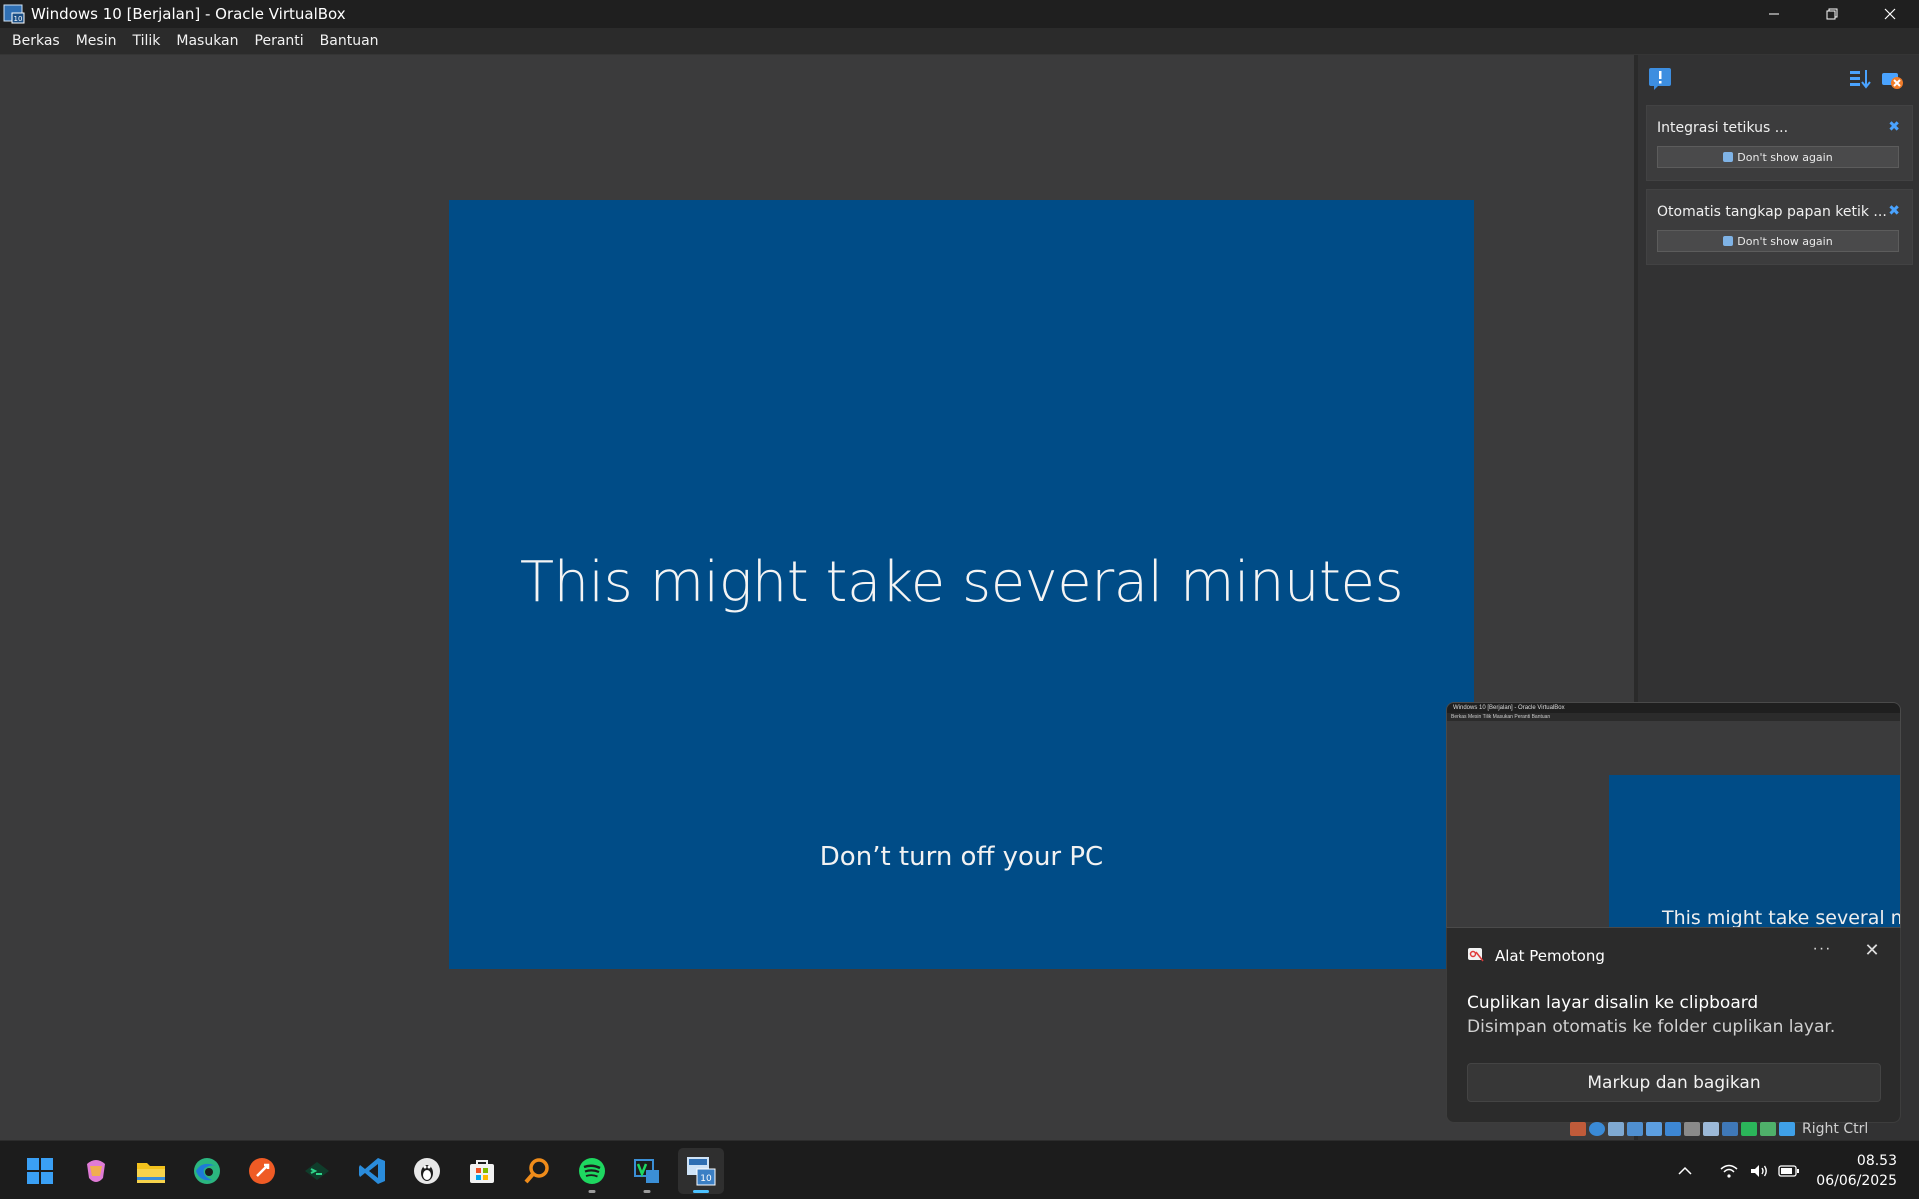 This screenshot has width=1919, height=1199. Describe the element at coordinates (36, 41) in the screenshot. I see `menu-berkas: Berkas` at that location.